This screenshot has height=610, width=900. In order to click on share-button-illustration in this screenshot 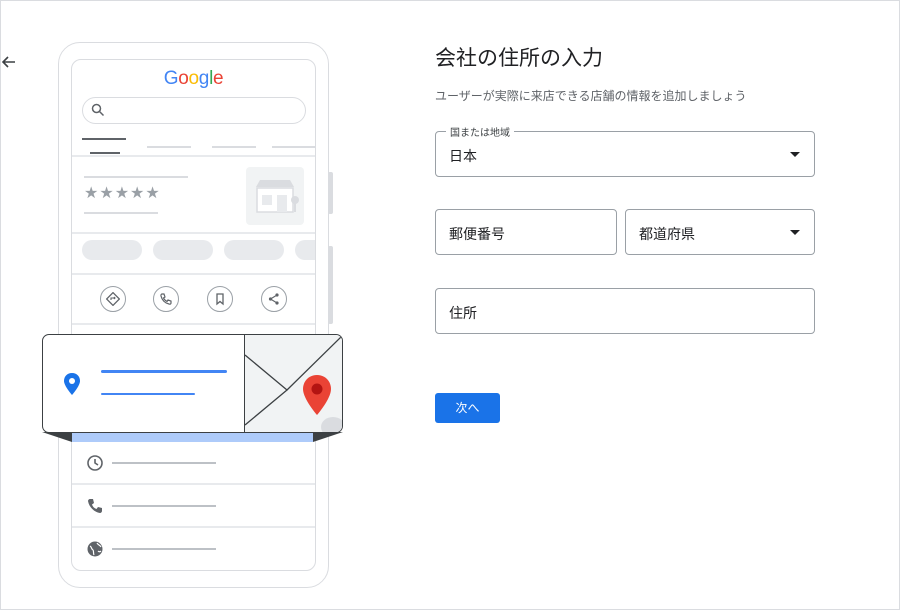, I will do `click(274, 299)`.